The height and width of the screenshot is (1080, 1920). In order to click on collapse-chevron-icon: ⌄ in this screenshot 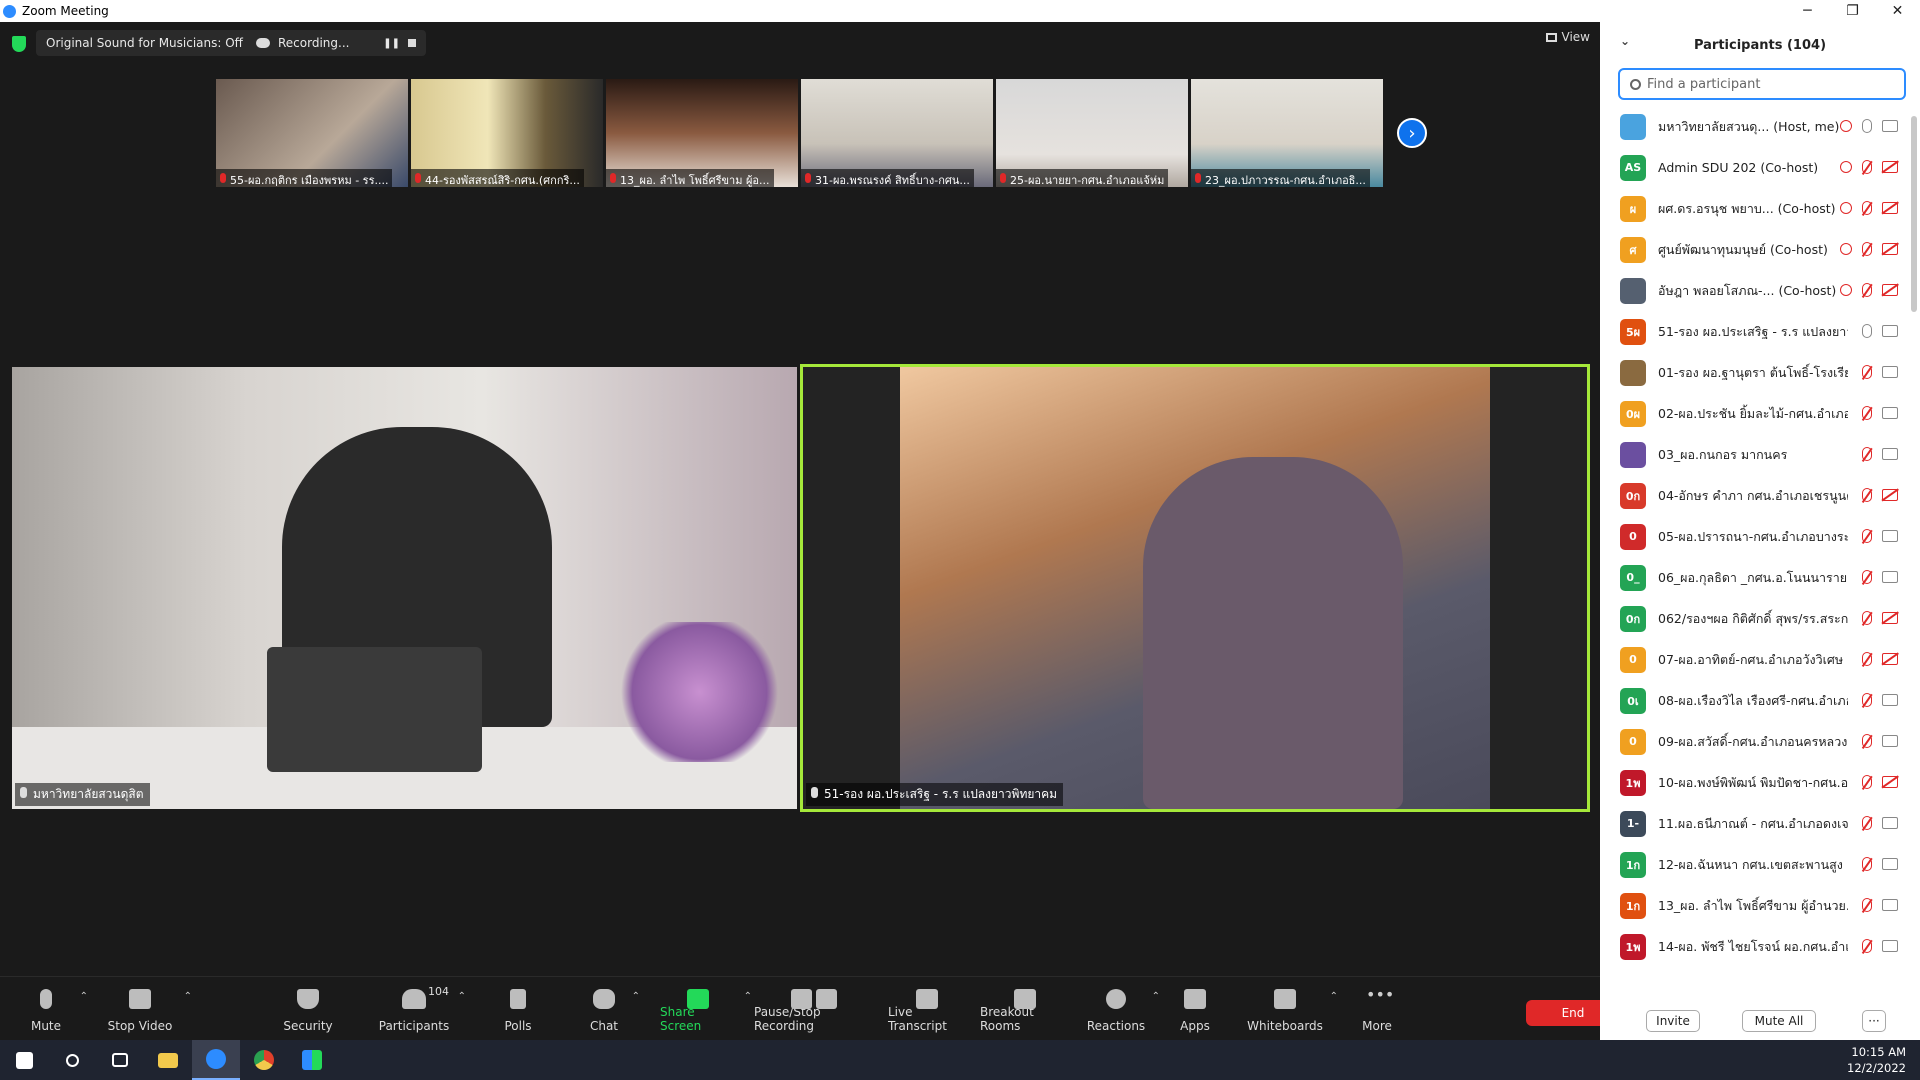, I will do `click(1625, 41)`.